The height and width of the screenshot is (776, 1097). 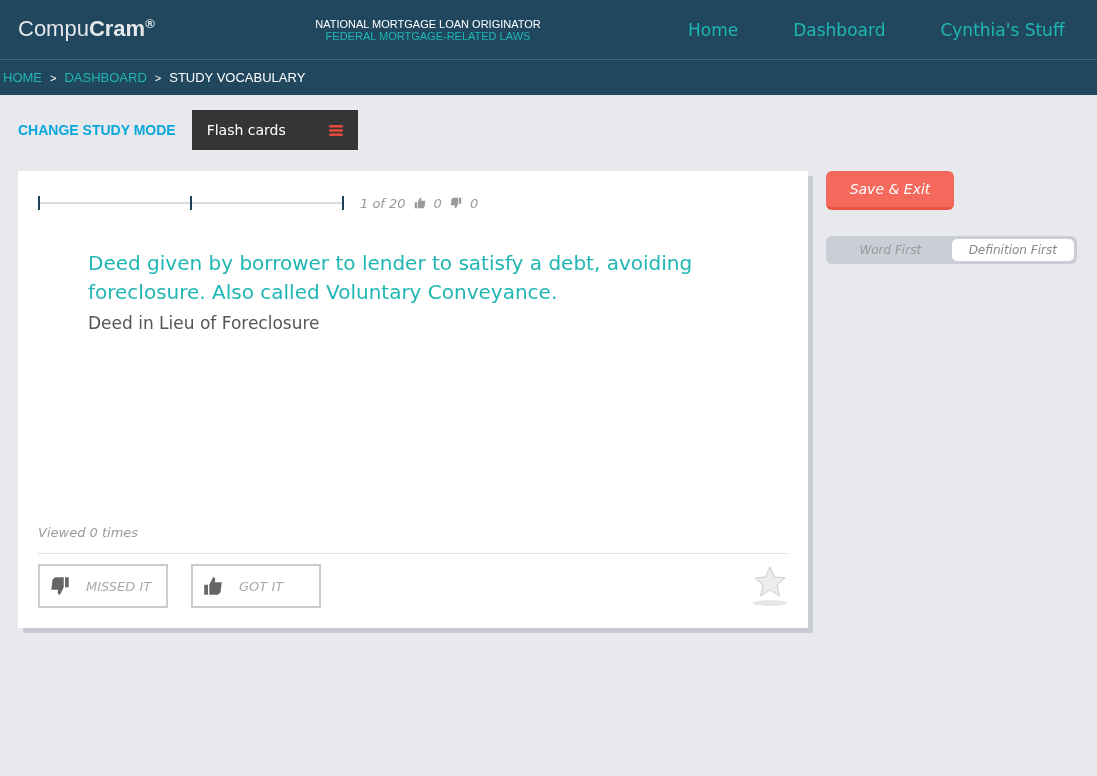 I want to click on breadcrumb-item: HOME, so click(x=22, y=77).